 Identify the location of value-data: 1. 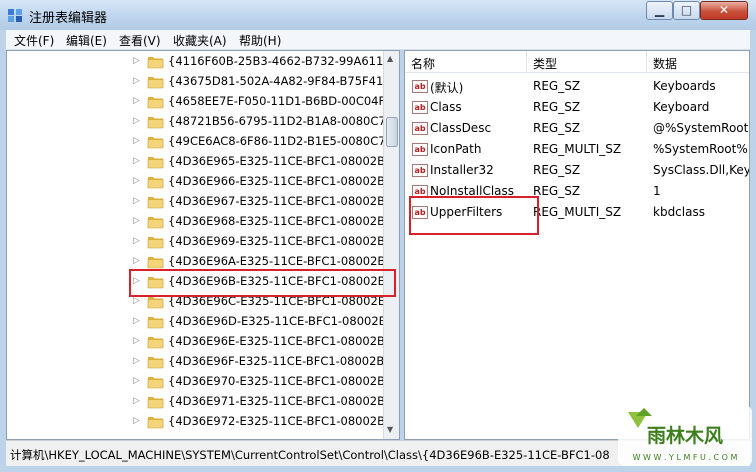
(657, 191).